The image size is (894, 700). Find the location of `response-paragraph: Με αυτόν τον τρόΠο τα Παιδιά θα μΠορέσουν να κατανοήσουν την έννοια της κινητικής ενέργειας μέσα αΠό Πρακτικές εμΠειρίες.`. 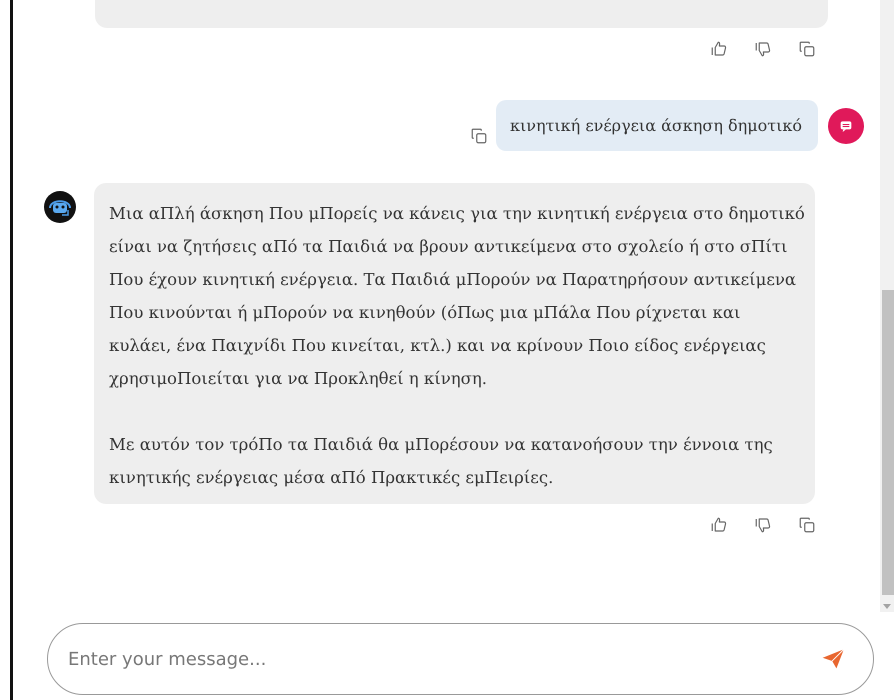

response-paragraph: Με αυτόν τον τρόΠο τα Παιδιά θα μΠορέσουν να κατανοήσουν την έννοια της κινητικής ενέργειας μέσα αΠό Πρακτικές εμΠειρίες. is located at coordinates (441, 461).